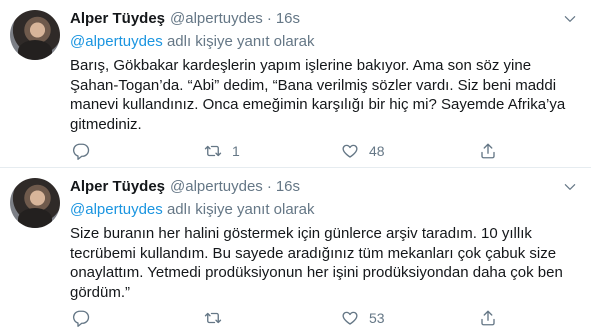  I want to click on action-bar: 1 48, so click(320, 151).